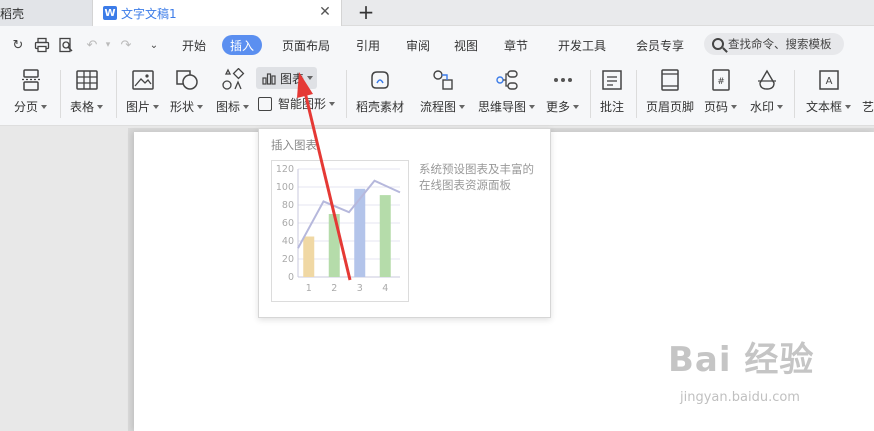 The height and width of the screenshot is (431, 874). What do you see at coordinates (741, 360) in the screenshot?
I see `watermark-logo-text: Bai 经验` at bounding box center [741, 360].